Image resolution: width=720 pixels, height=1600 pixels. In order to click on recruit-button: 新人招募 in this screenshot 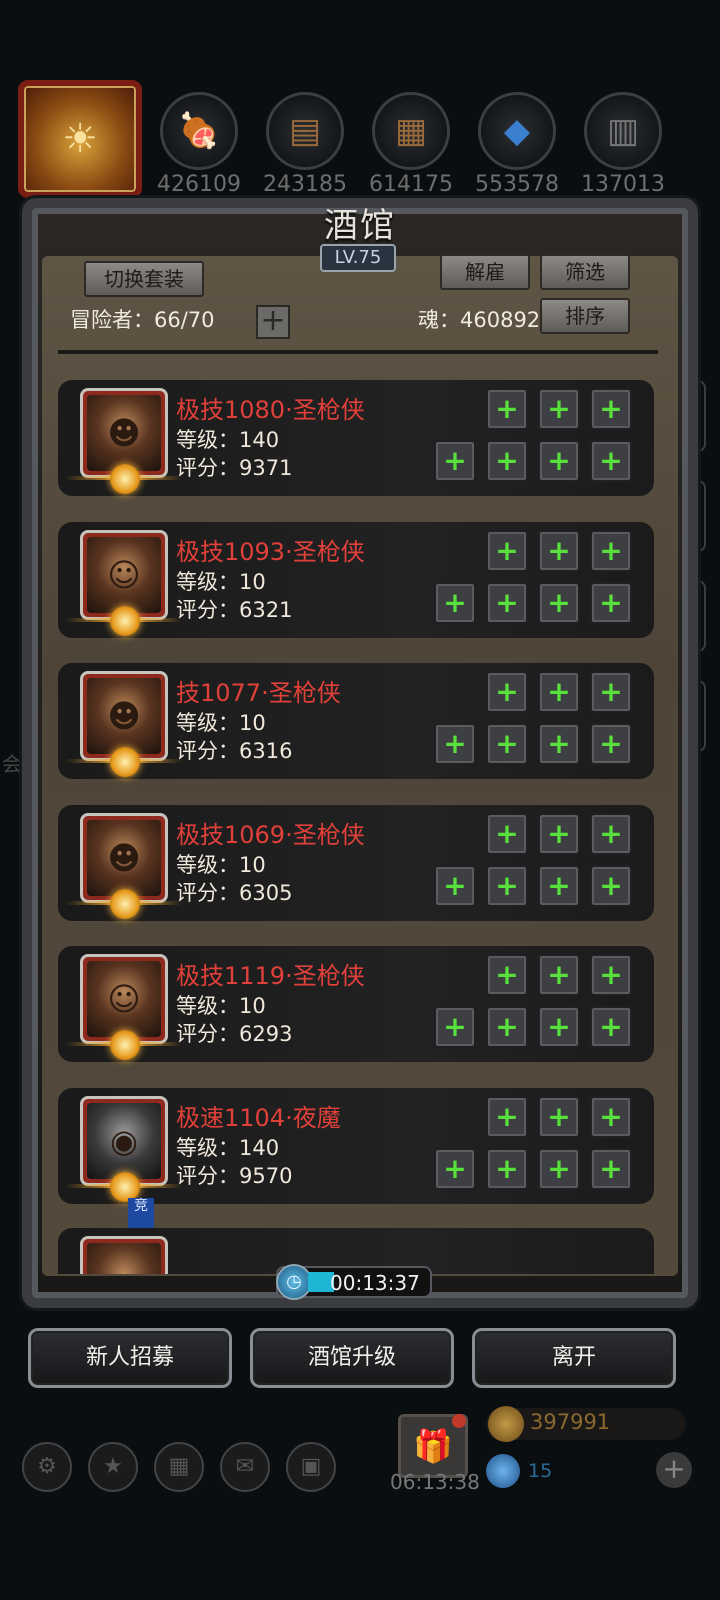, I will do `click(130, 1358)`.